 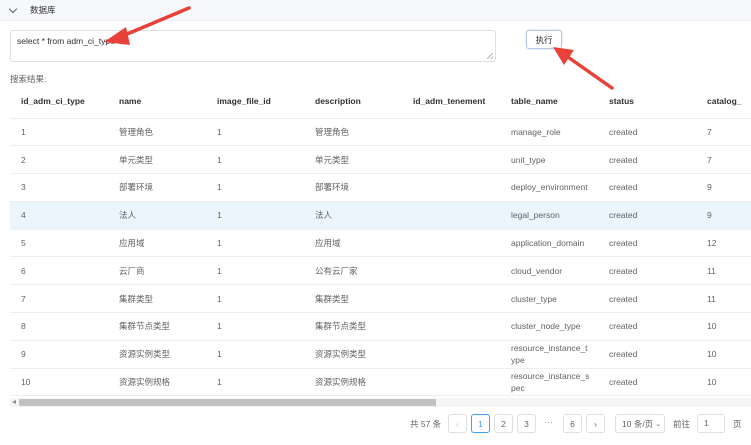 I want to click on table-cell: 2, so click(x=59, y=160).